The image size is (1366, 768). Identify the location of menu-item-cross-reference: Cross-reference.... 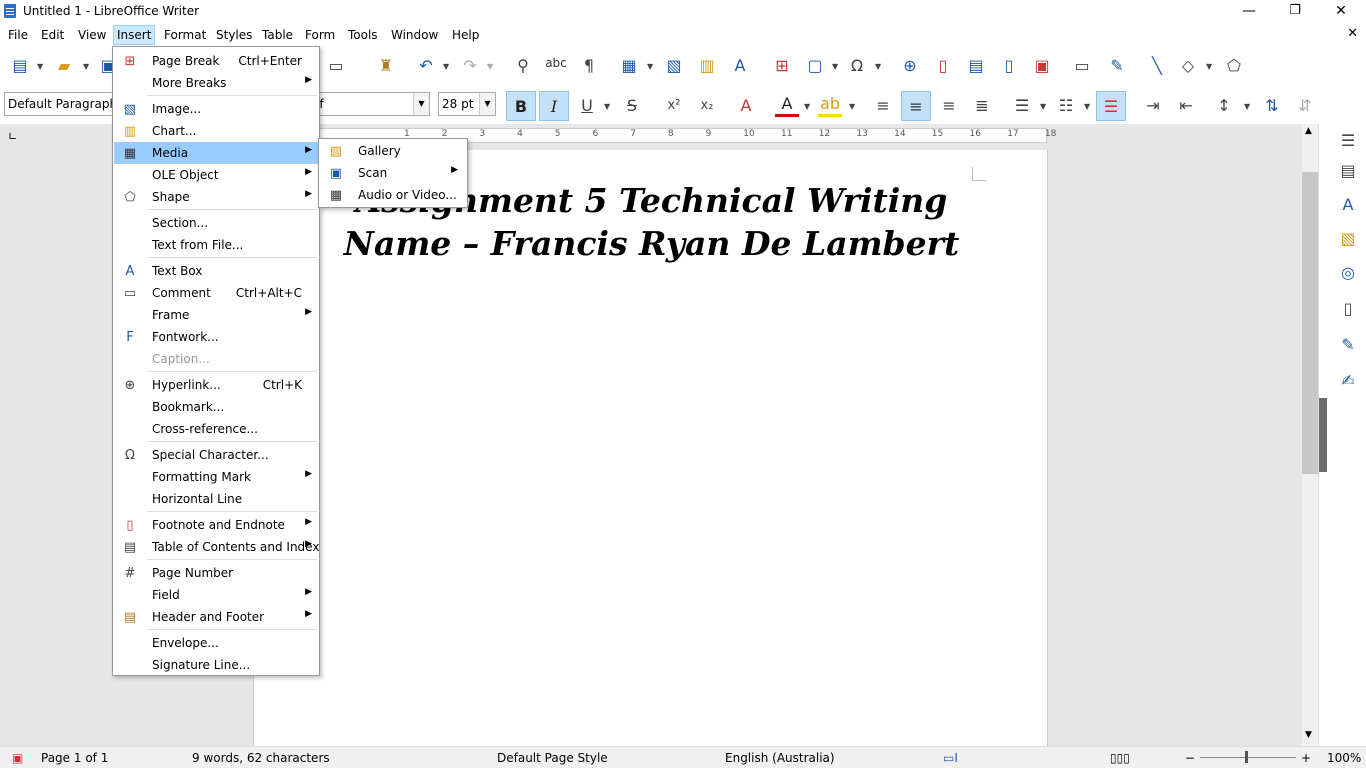
(216, 429).